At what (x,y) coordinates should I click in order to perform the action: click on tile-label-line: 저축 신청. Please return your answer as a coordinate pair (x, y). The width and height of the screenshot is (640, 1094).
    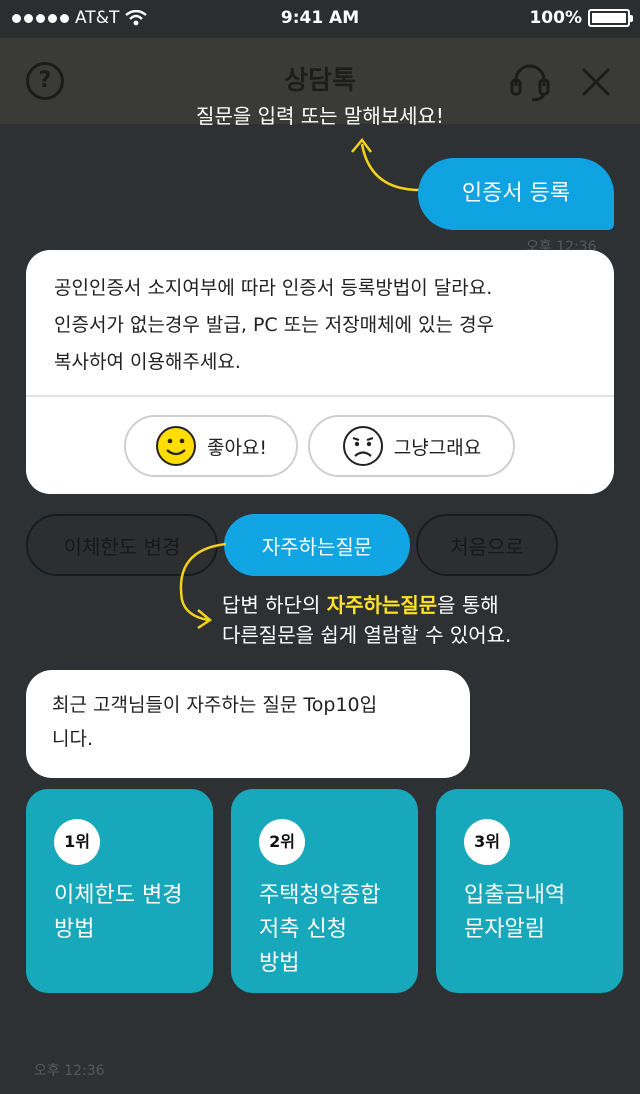
    Looking at the image, I should click on (303, 929).